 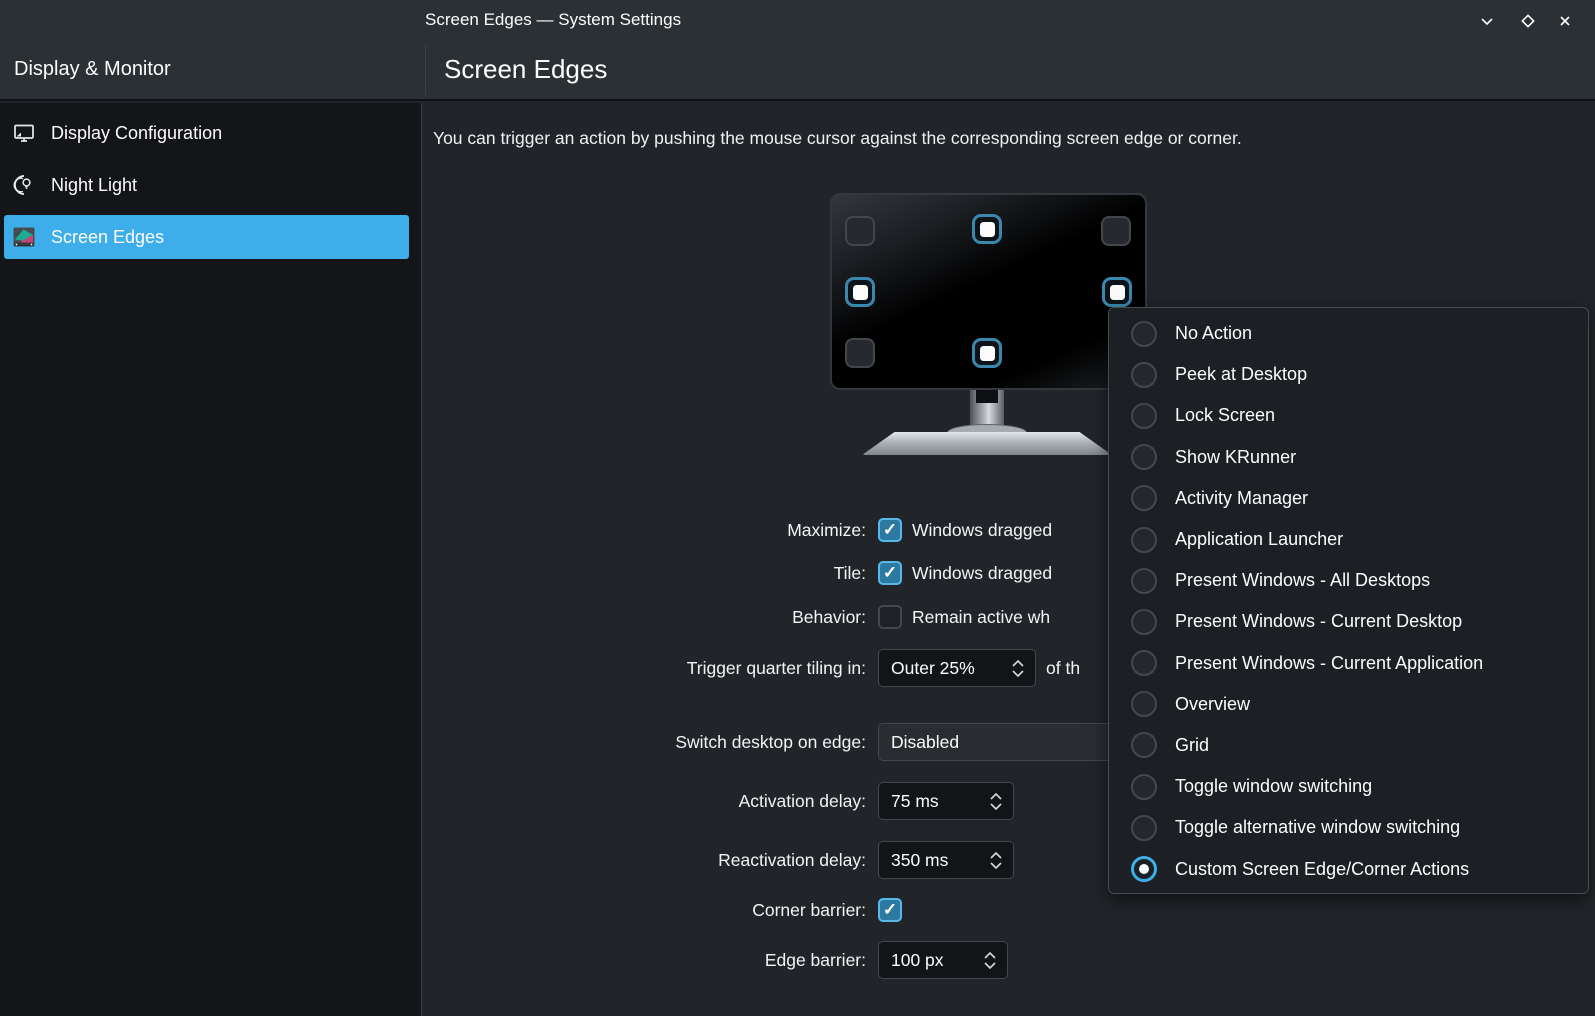 What do you see at coordinates (987, 229) in the screenshot?
I see `edge-button-top-center` at bounding box center [987, 229].